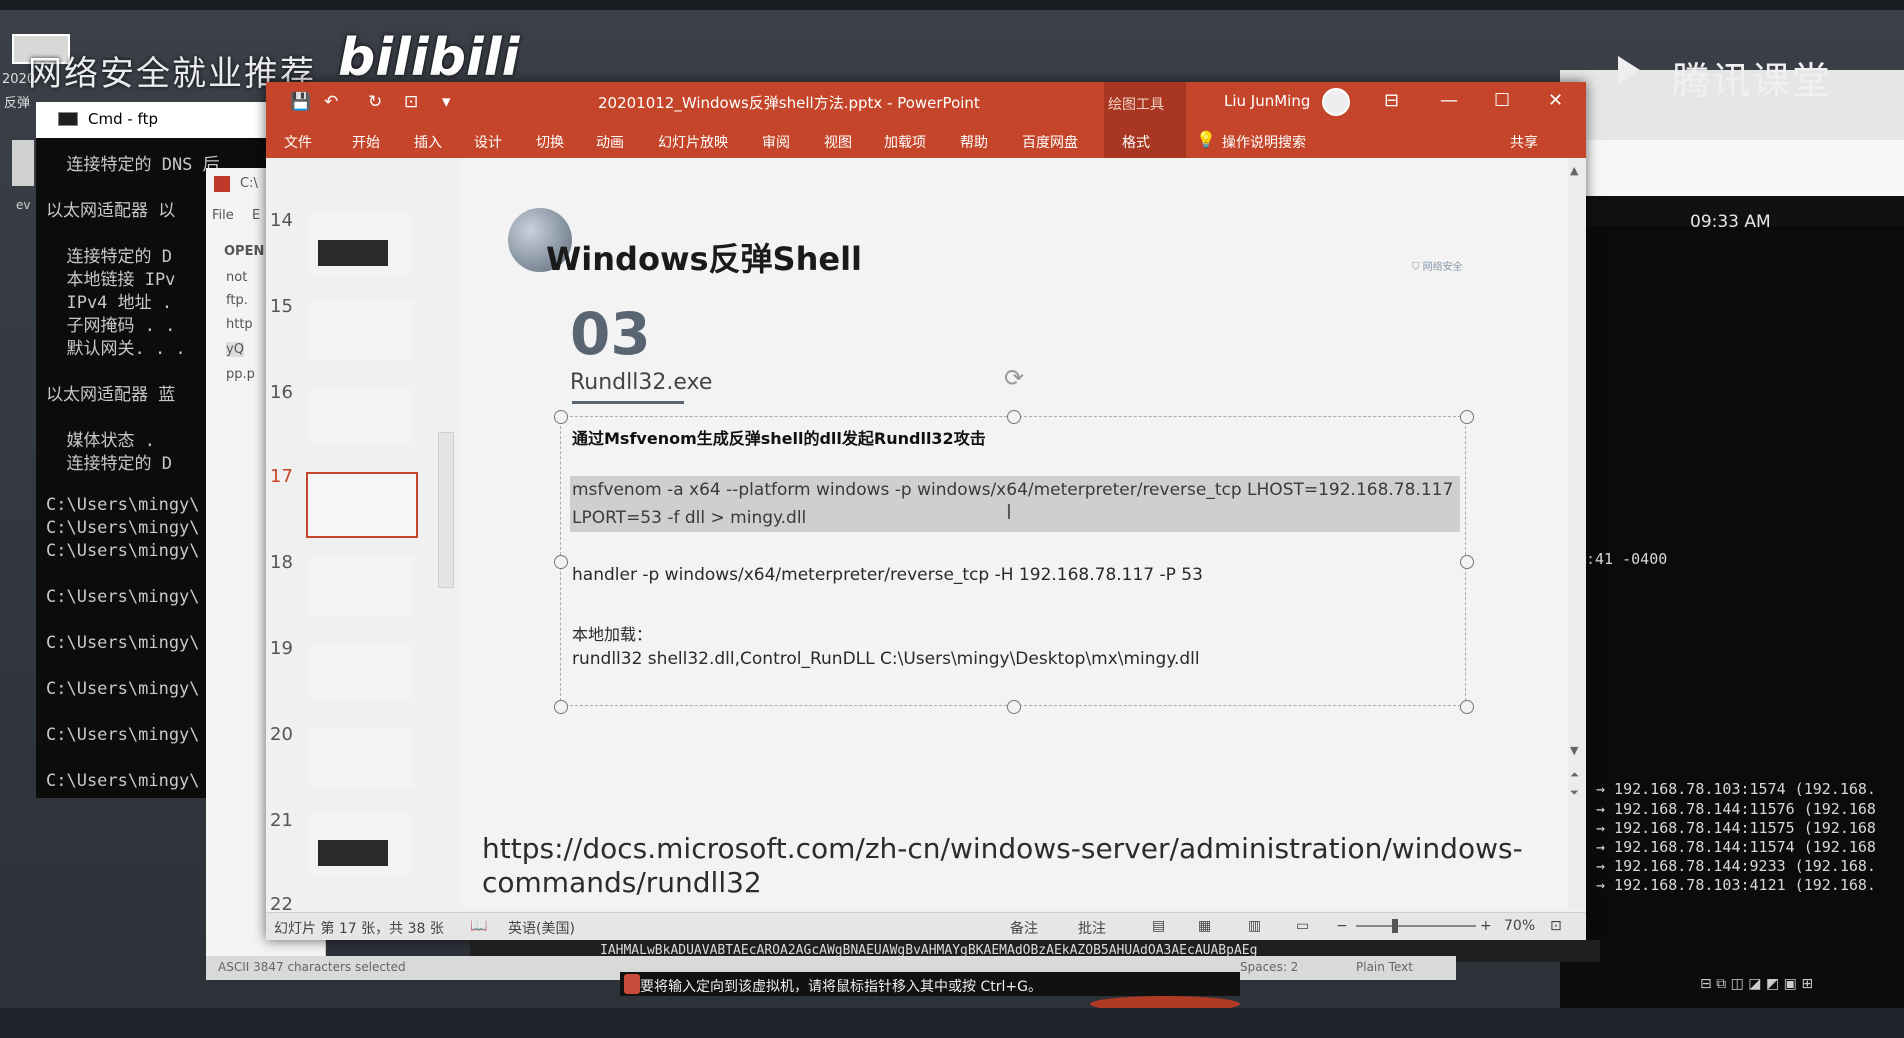 The height and width of the screenshot is (1038, 1904). Describe the element at coordinates (1736, 847) in the screenshot. I see `terminal-line: → 192.168.78.144:11574 (192.168` at that location.